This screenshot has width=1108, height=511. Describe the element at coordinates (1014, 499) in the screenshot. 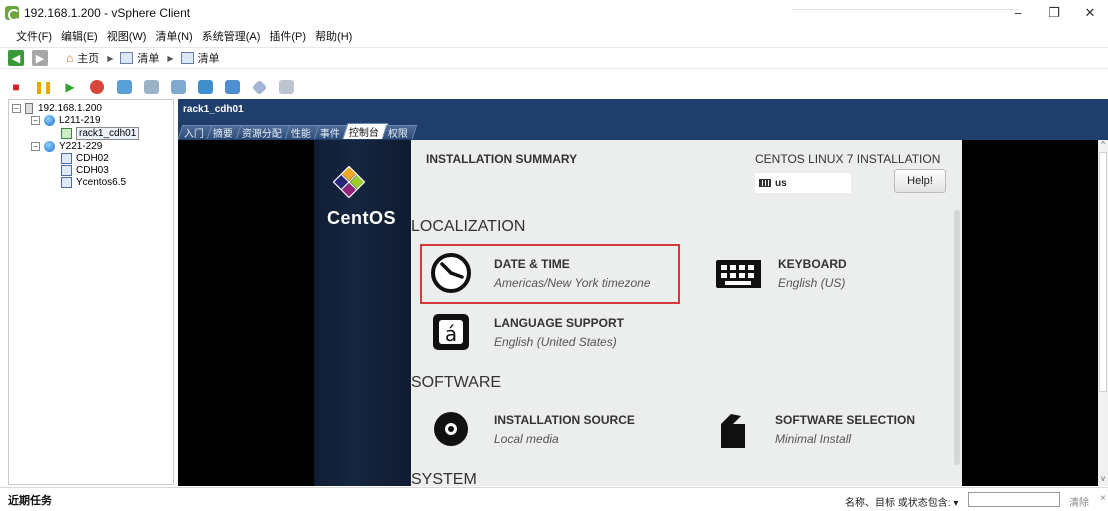

I see `filter-input` at that location.